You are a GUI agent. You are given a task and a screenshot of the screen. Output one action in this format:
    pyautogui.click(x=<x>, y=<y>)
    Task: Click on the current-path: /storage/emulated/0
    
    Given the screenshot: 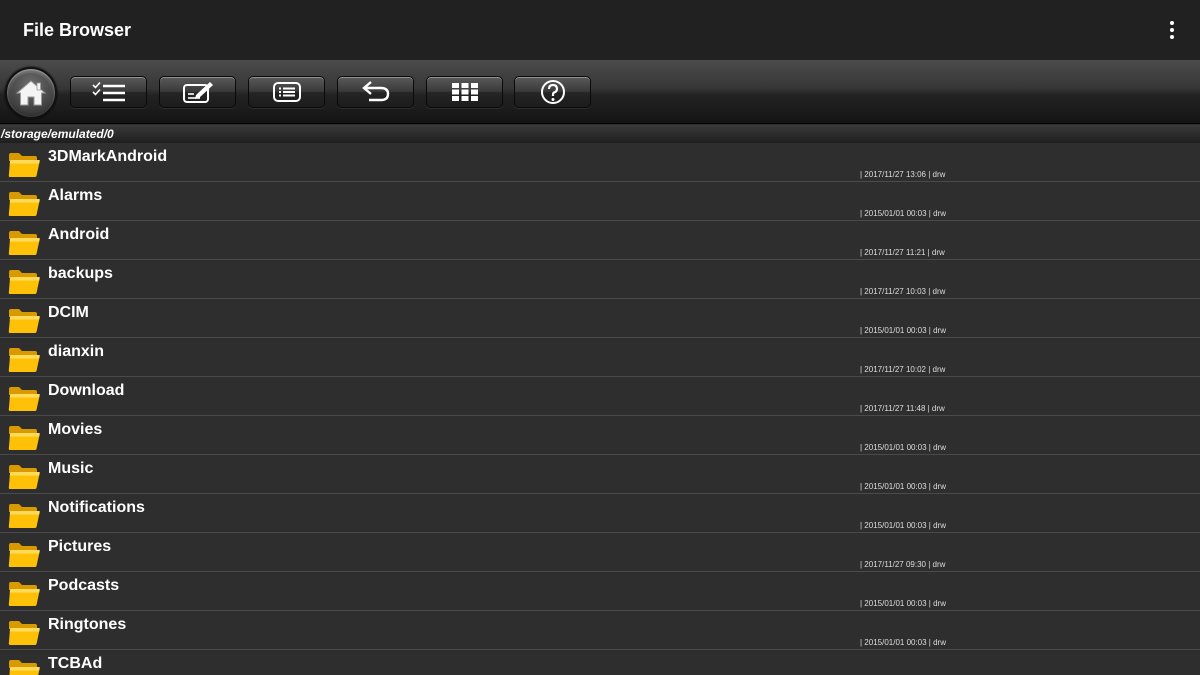 What is the action you would take?
    pyautogui.click(x=57, y=134)
    